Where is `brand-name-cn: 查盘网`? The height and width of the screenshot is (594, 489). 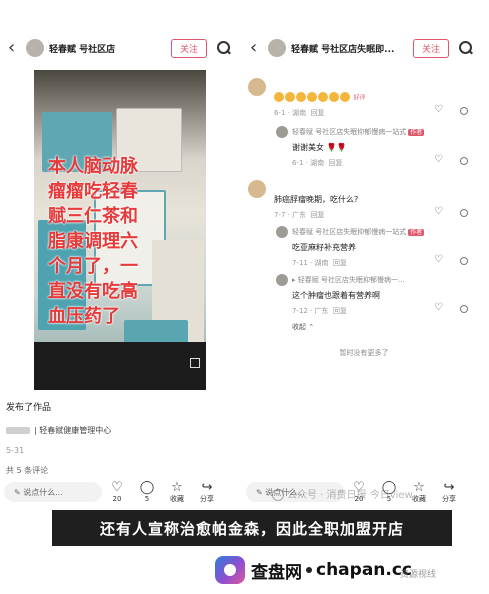 brand-name-cn: 查盘网 is located at coordinates (276, 572).